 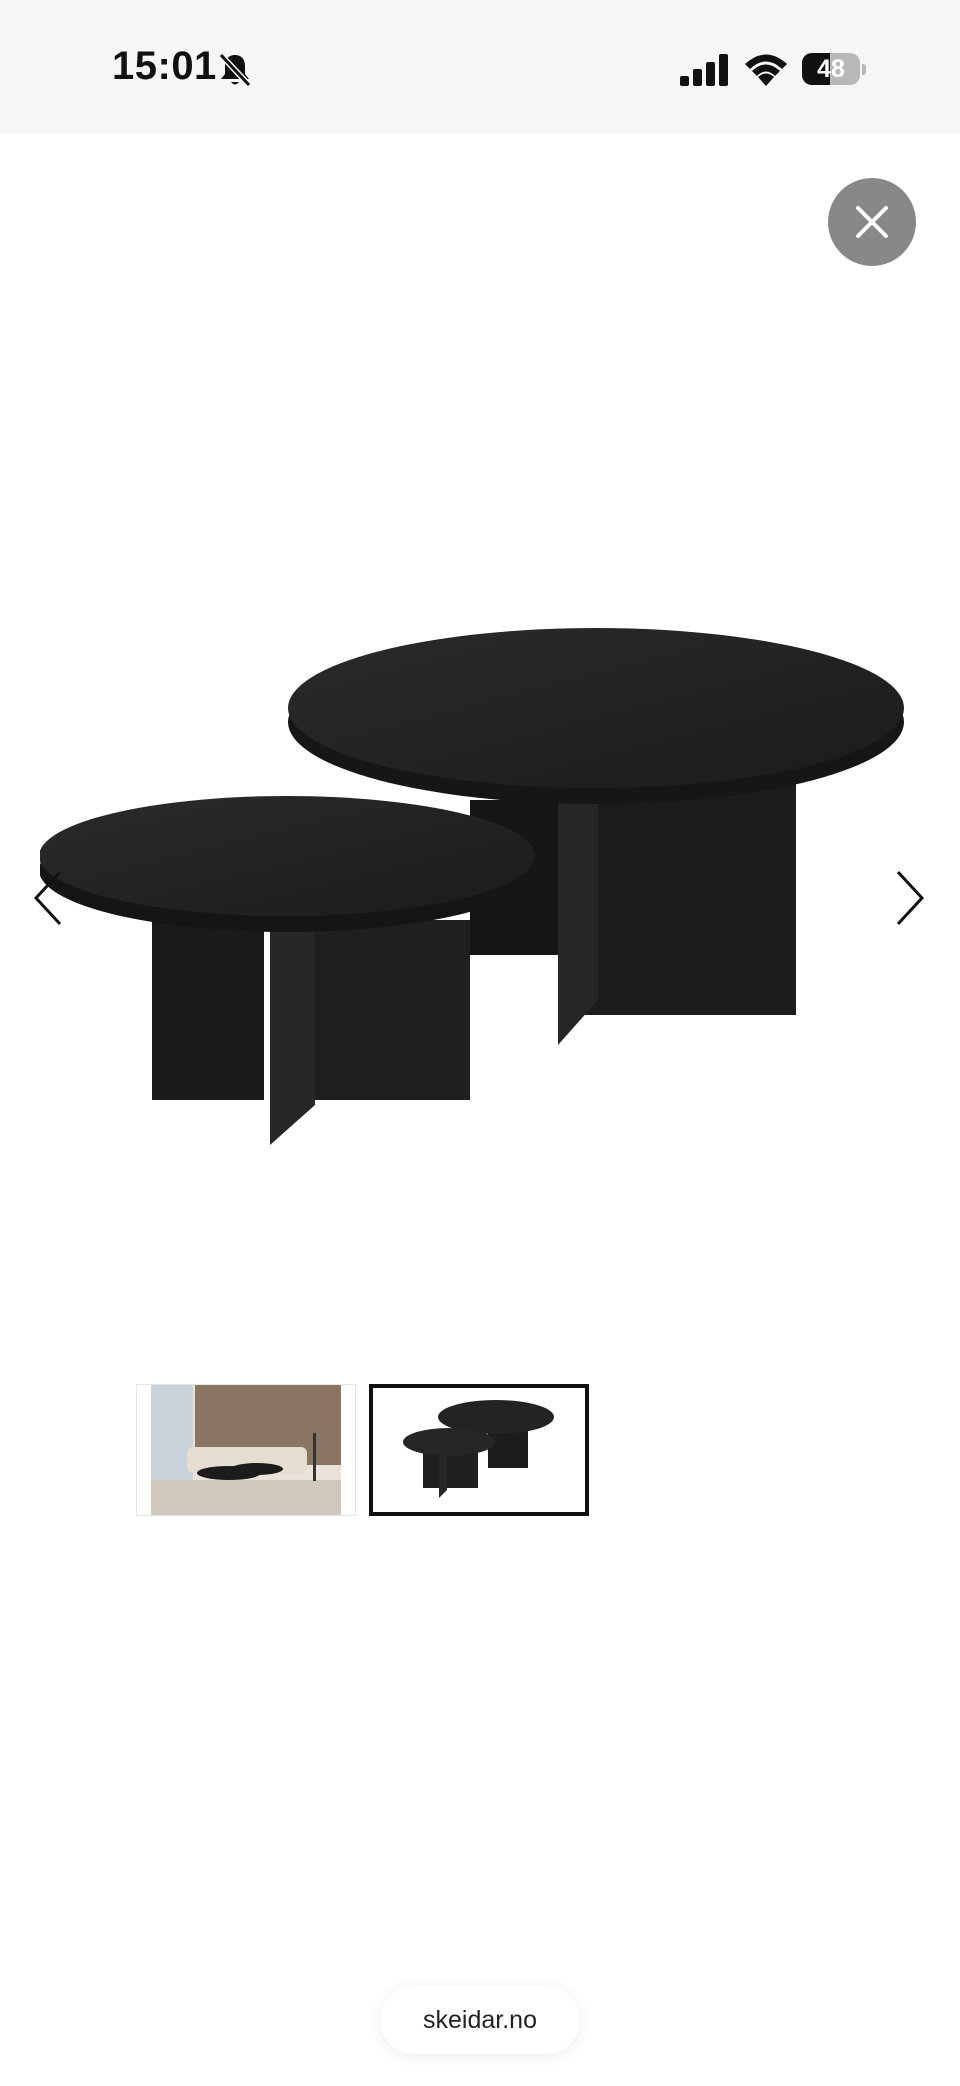 I want to click on status-bar: 15:01 48, so click(x=480, y=67).